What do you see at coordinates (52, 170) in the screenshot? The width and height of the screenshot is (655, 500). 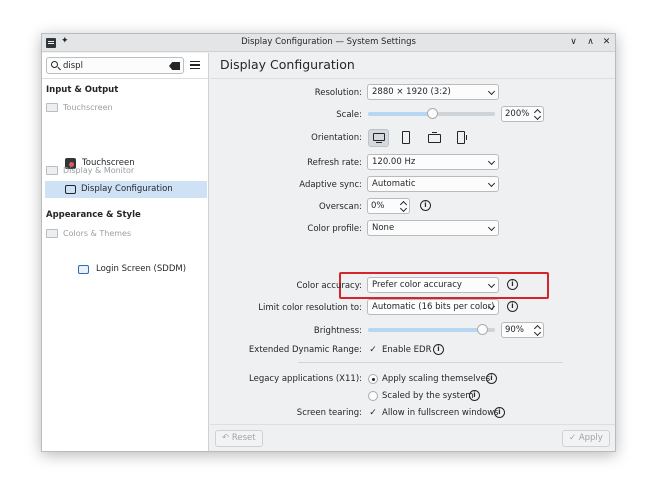 I see `monitor-group-icon` at bounding box center [52, 170].